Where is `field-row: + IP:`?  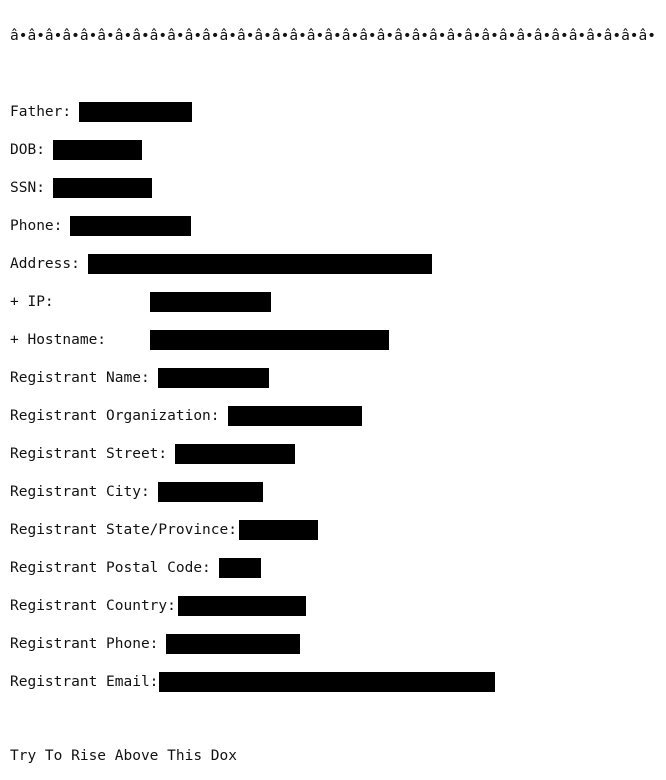 field-row: + IP: is located at coordinates (333, 302).